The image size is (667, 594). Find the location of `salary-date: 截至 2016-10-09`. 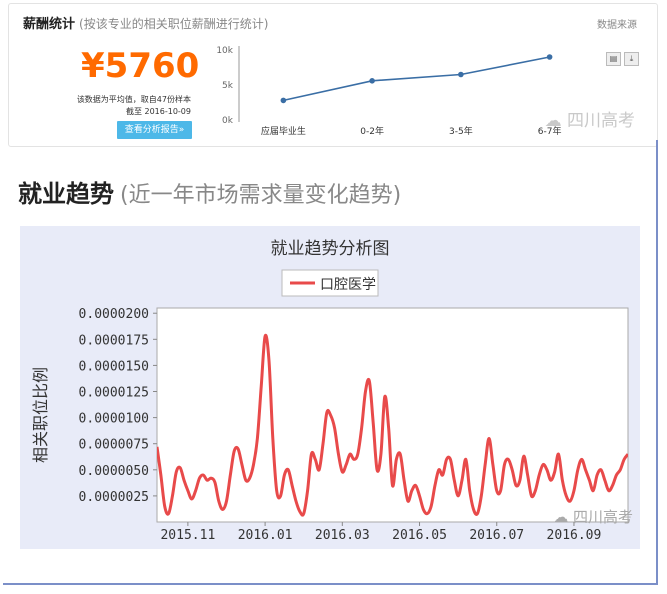

salary-date: 截至 2016-10-09 is located at coordinates (158, 111).